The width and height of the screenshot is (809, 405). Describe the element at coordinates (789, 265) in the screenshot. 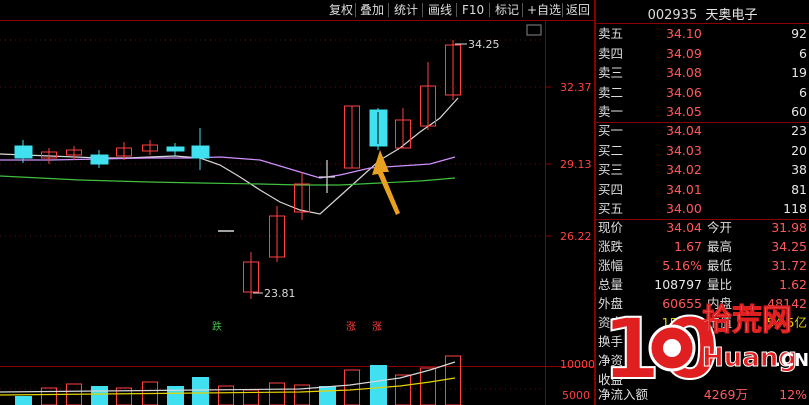

I see `stat-value: 31.72` at that location.